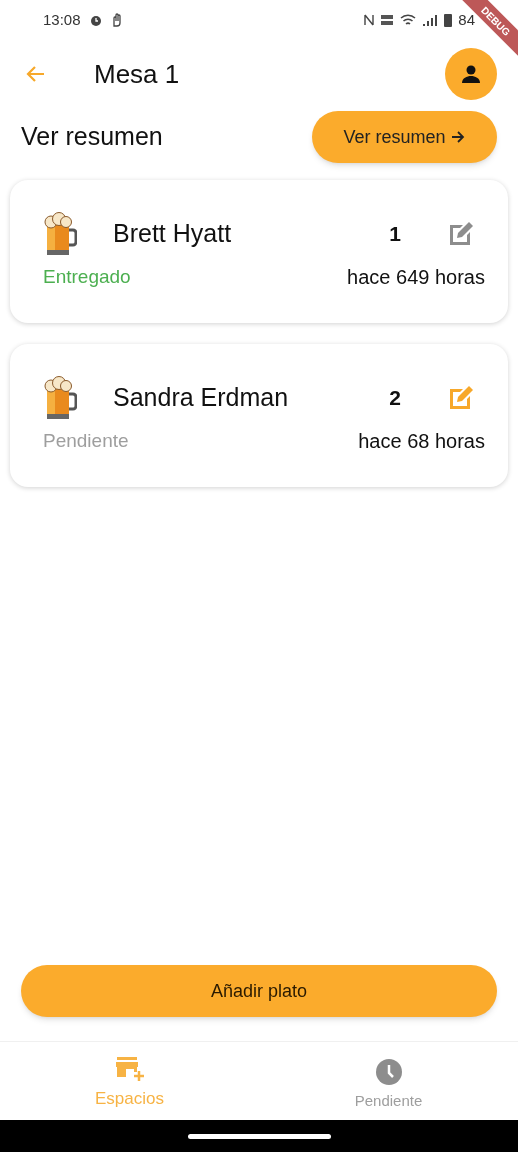 The height and width of the screenshot is (1152, 518). I want to click on order-card: Sandra Erdman 2 Pendiente hace 68 horas, so click(259, 415).